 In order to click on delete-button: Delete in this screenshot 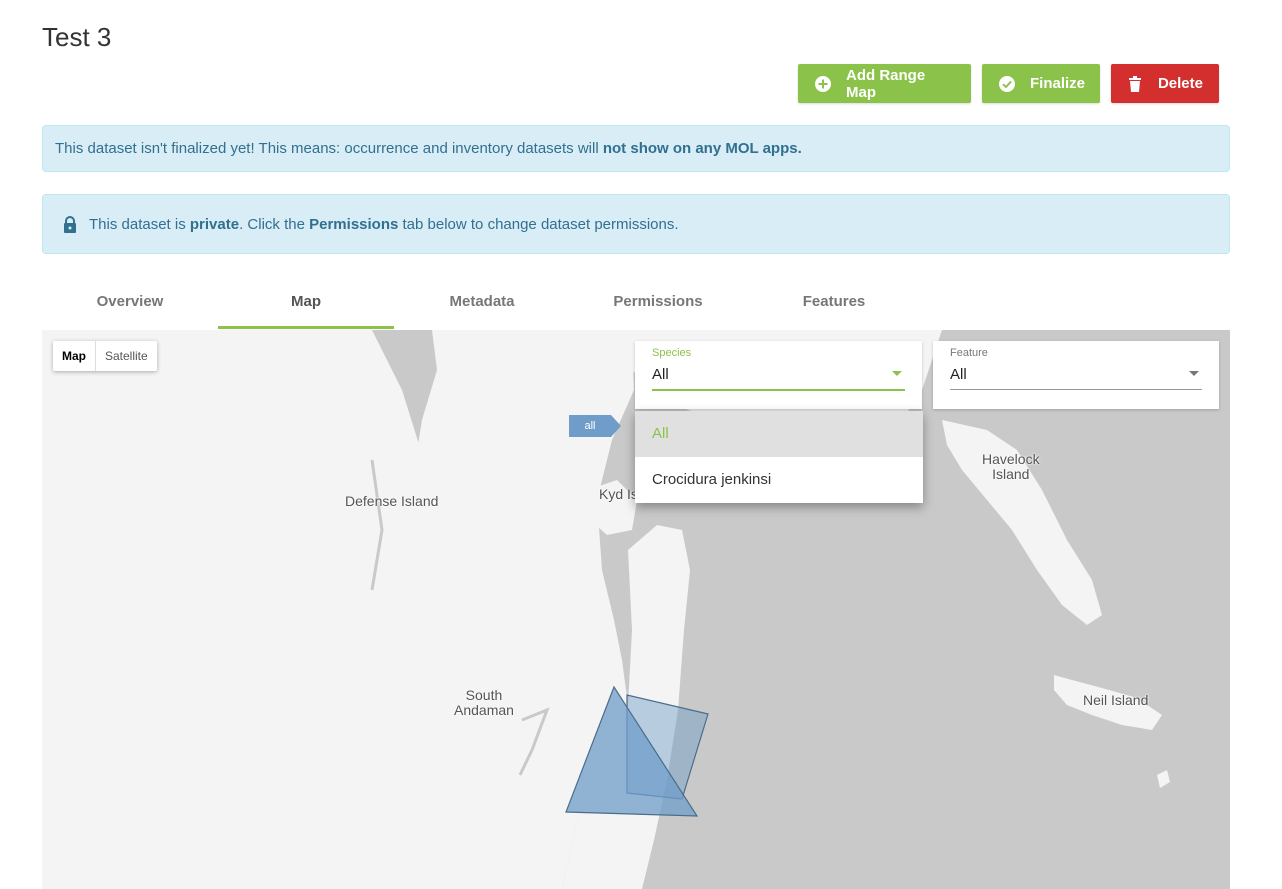, I will do `click(1165, 83)`.